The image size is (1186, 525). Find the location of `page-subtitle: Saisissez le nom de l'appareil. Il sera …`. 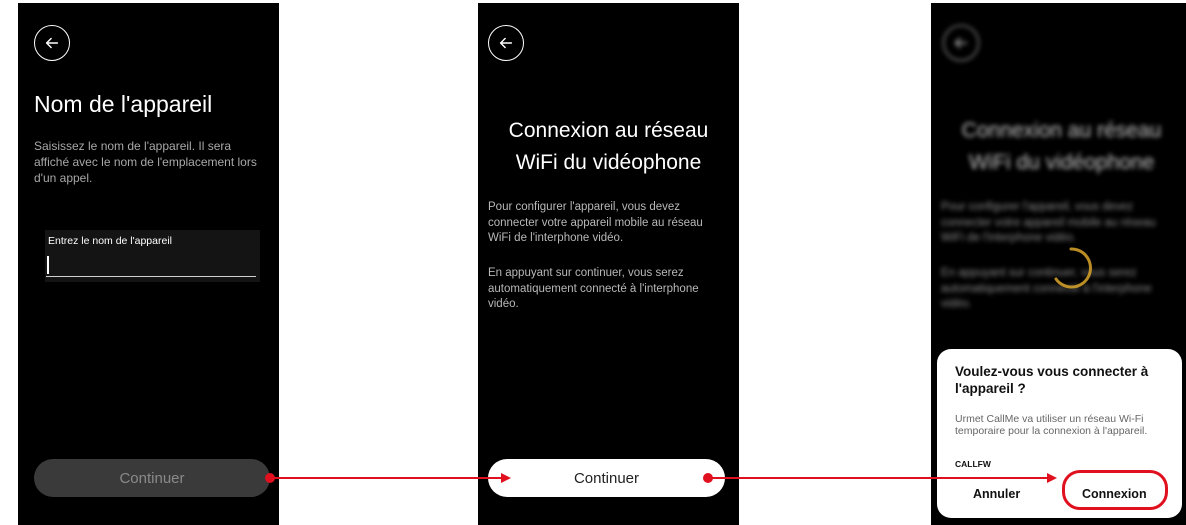

page-subtitle: Saisissez le nom de l'appareil. Il sera … is located at coordinates (145, 162).